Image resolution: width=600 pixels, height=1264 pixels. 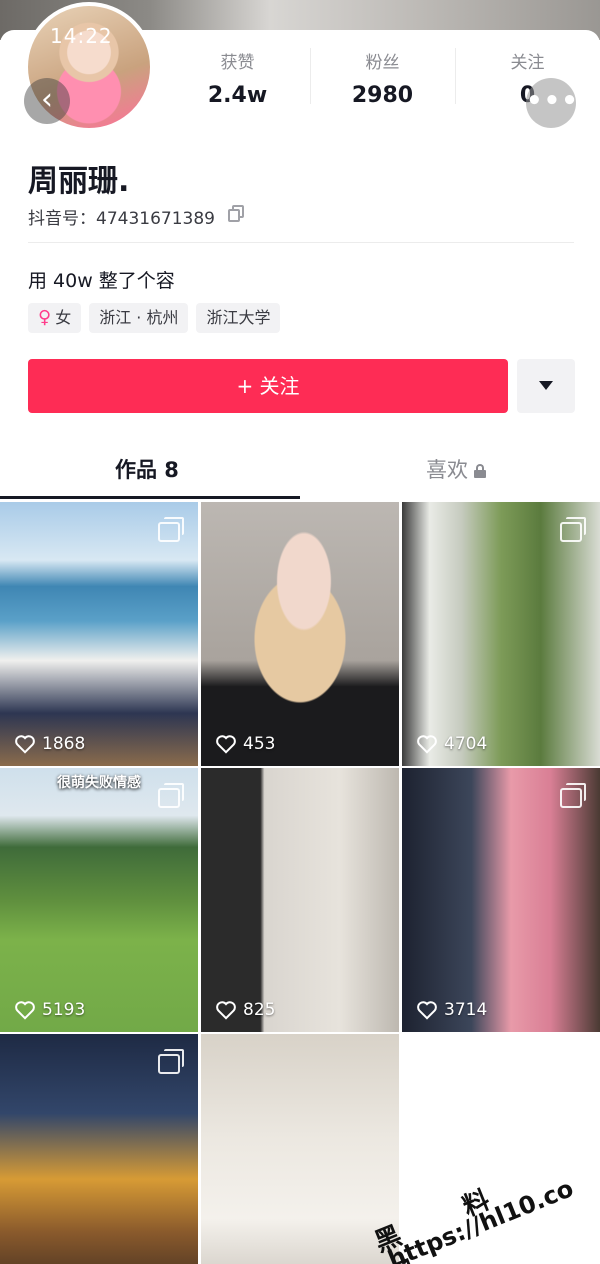 What do you see at coordinates (79, 181) in the screenshot?
I see `profile-name: 周丽珊.` at bounding box center [79, 181].